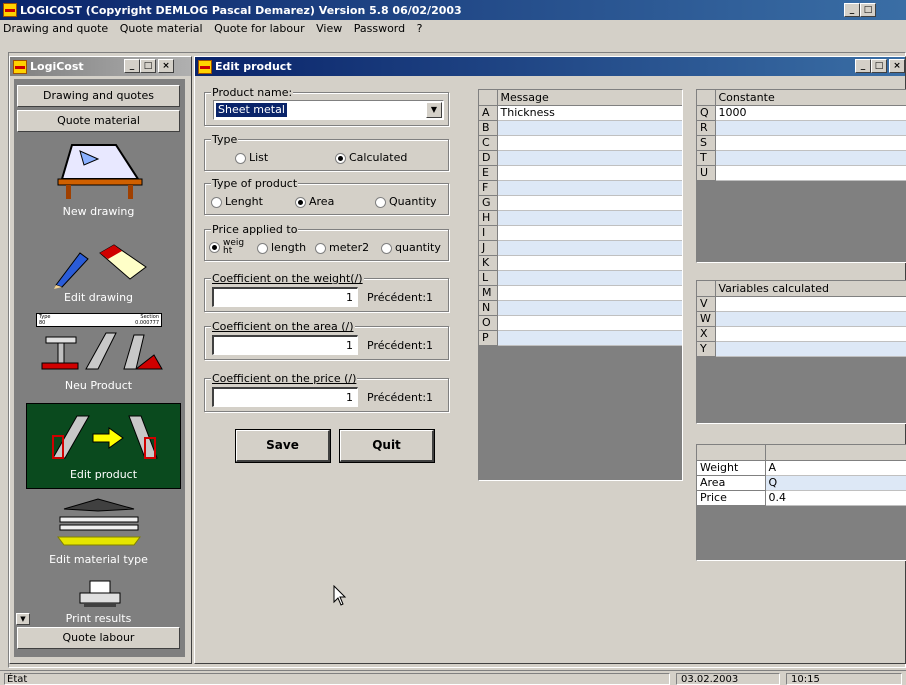 The image size is (906, 685). What do you see at coordinates (863, 66) in the screenshot?
I see `edit-minimize-button: _` at bounding box center [863, 66].